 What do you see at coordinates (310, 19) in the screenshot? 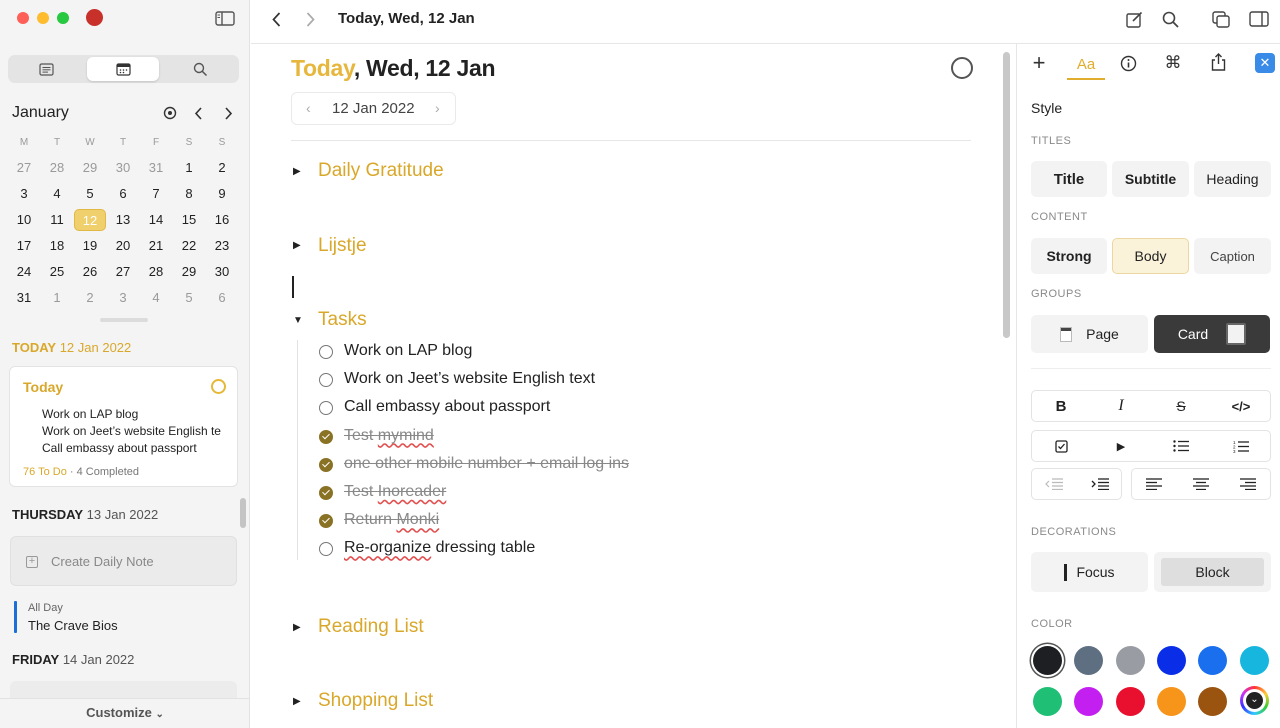
I see `forward-icon` at bounding box center [310, 19].